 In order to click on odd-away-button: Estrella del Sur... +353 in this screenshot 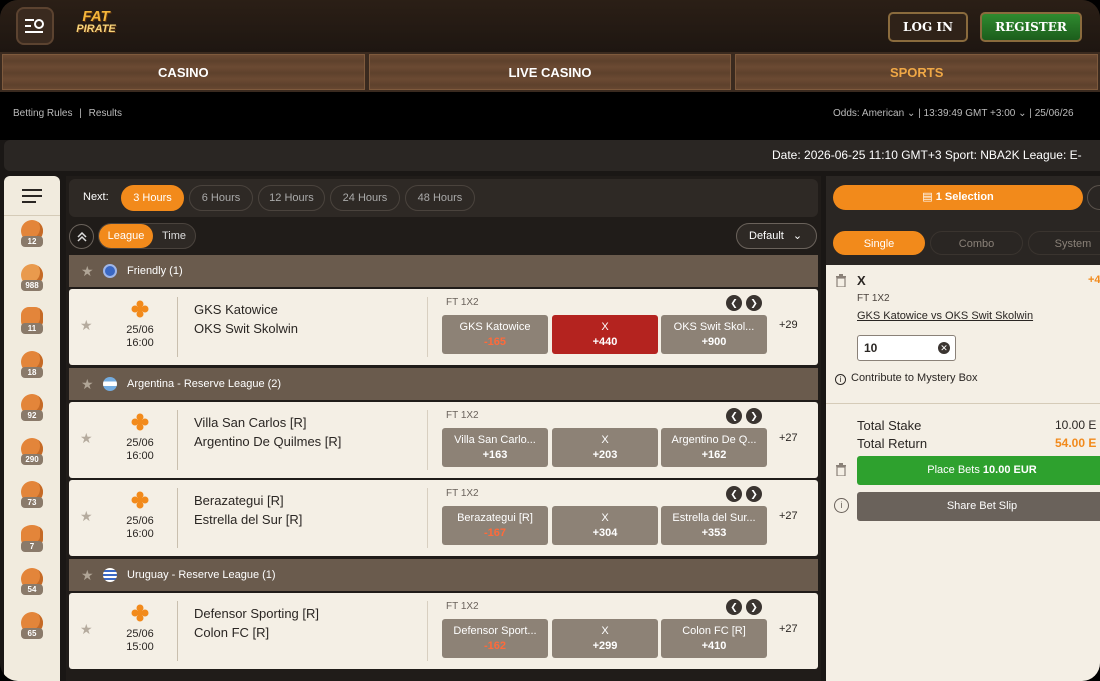, I will do `click(714, 525)`.